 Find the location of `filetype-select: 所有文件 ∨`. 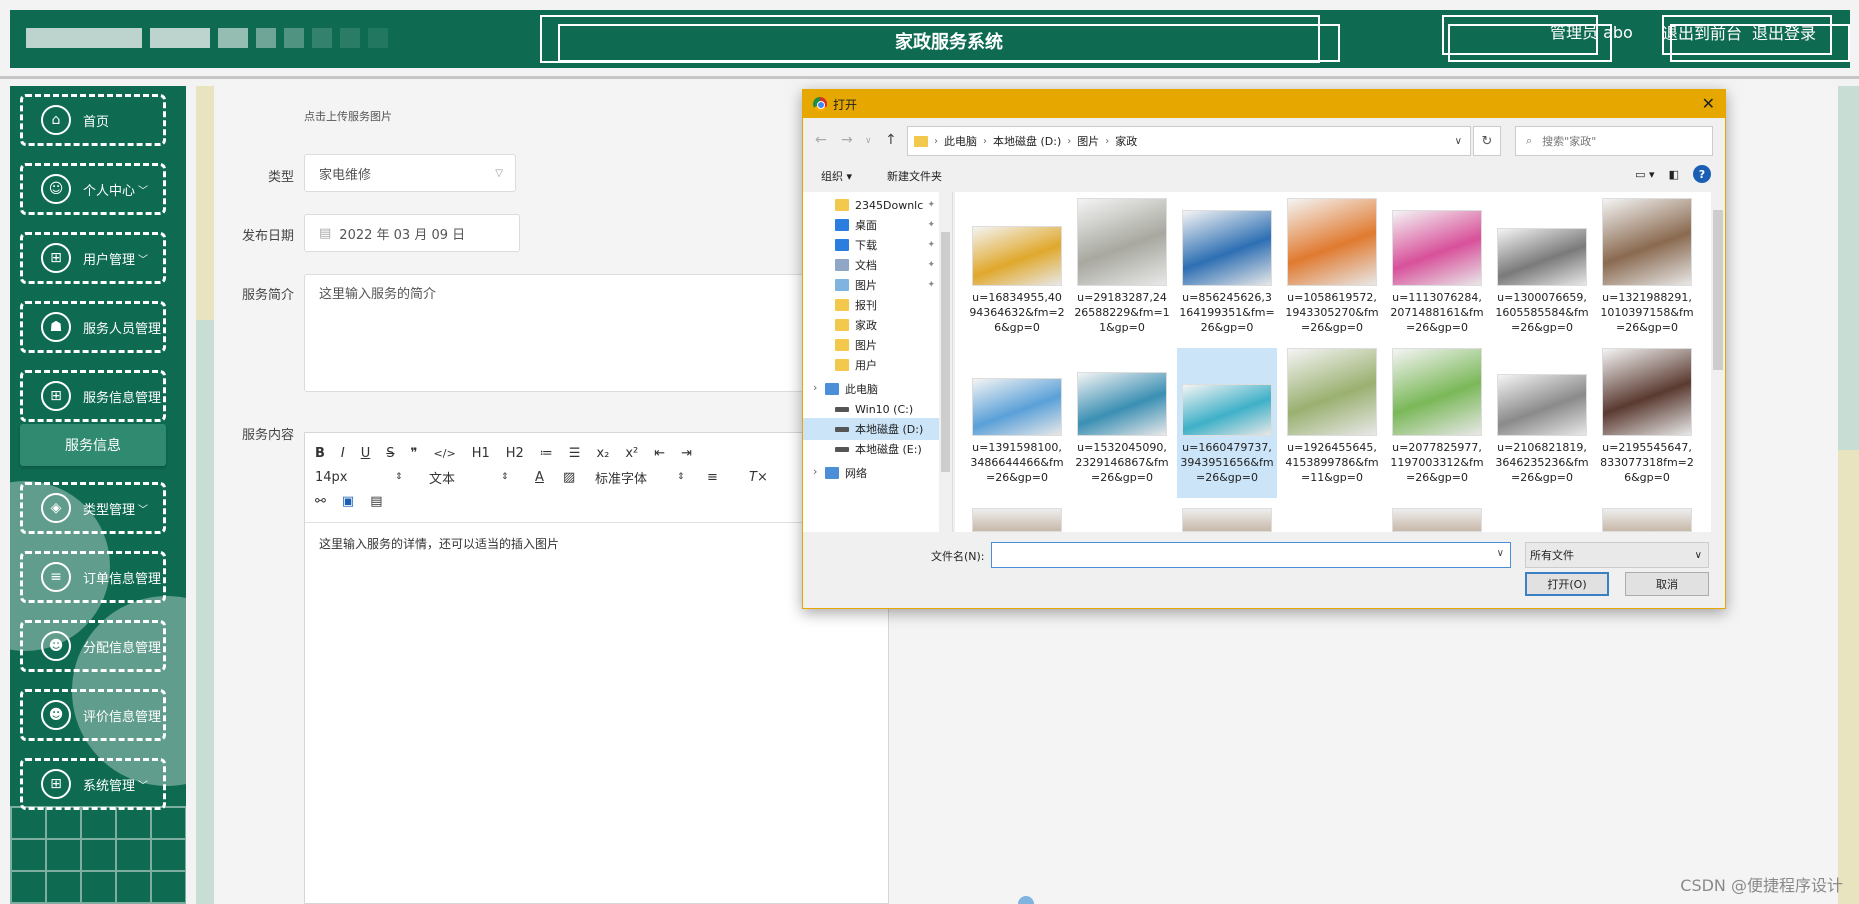

filetype-select: 所有文件 ∨ is located at coordinates (1617, 555).